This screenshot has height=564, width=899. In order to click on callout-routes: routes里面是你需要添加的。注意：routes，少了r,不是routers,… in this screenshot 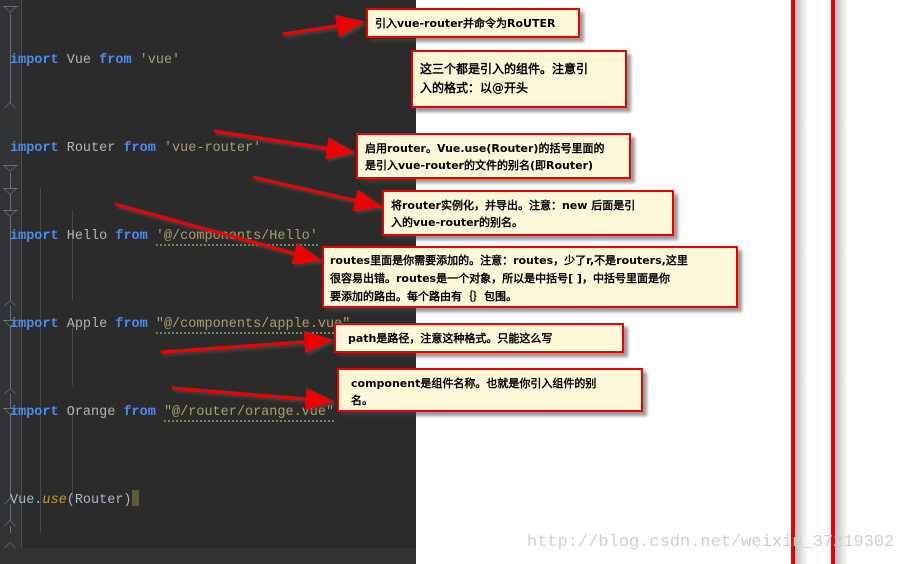, I will do `click(530, 277)`.